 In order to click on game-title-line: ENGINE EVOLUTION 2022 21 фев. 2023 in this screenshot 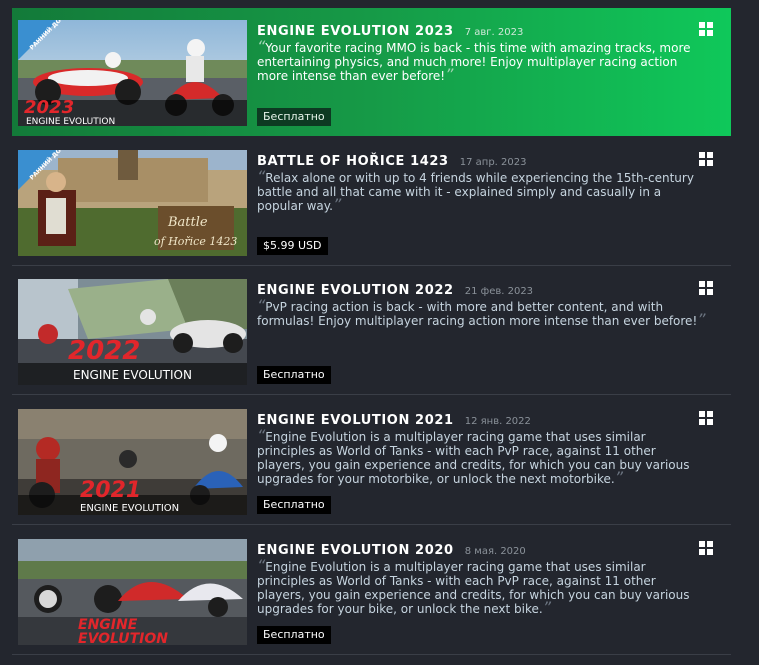, I will do `click(395, 288)`.